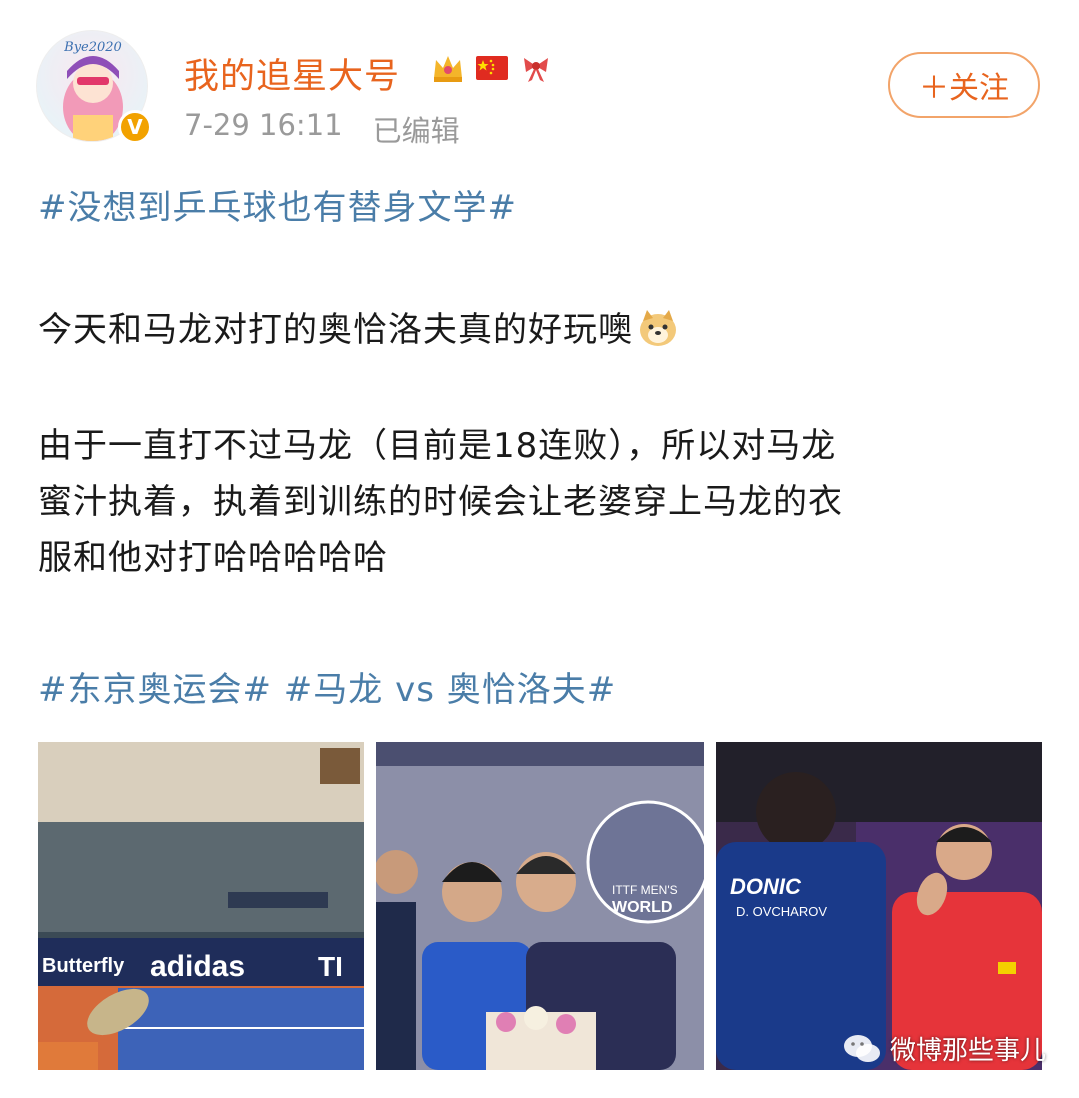 Image resolution: width=1079 pixels, height=1098 pixels. What do you see at coordinates (135, 127) in the screenshot?
I see `verified-icon: V` at bounding box center [135, 127].